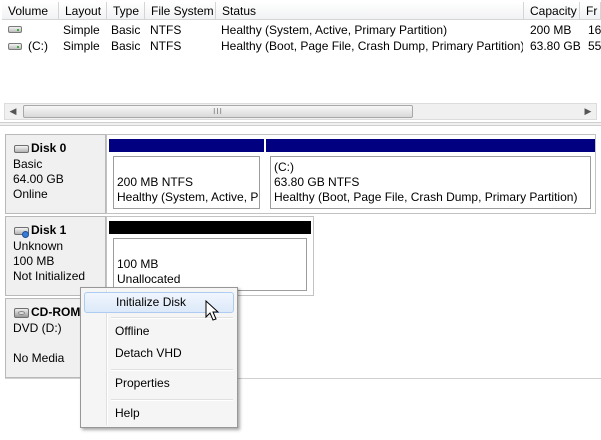 The image size is (601, 440). What do you see at coordinates (155, 182) in the screenshot?
I see `partition-size: 200 MB NTFS` at bounding box center [155, 182].